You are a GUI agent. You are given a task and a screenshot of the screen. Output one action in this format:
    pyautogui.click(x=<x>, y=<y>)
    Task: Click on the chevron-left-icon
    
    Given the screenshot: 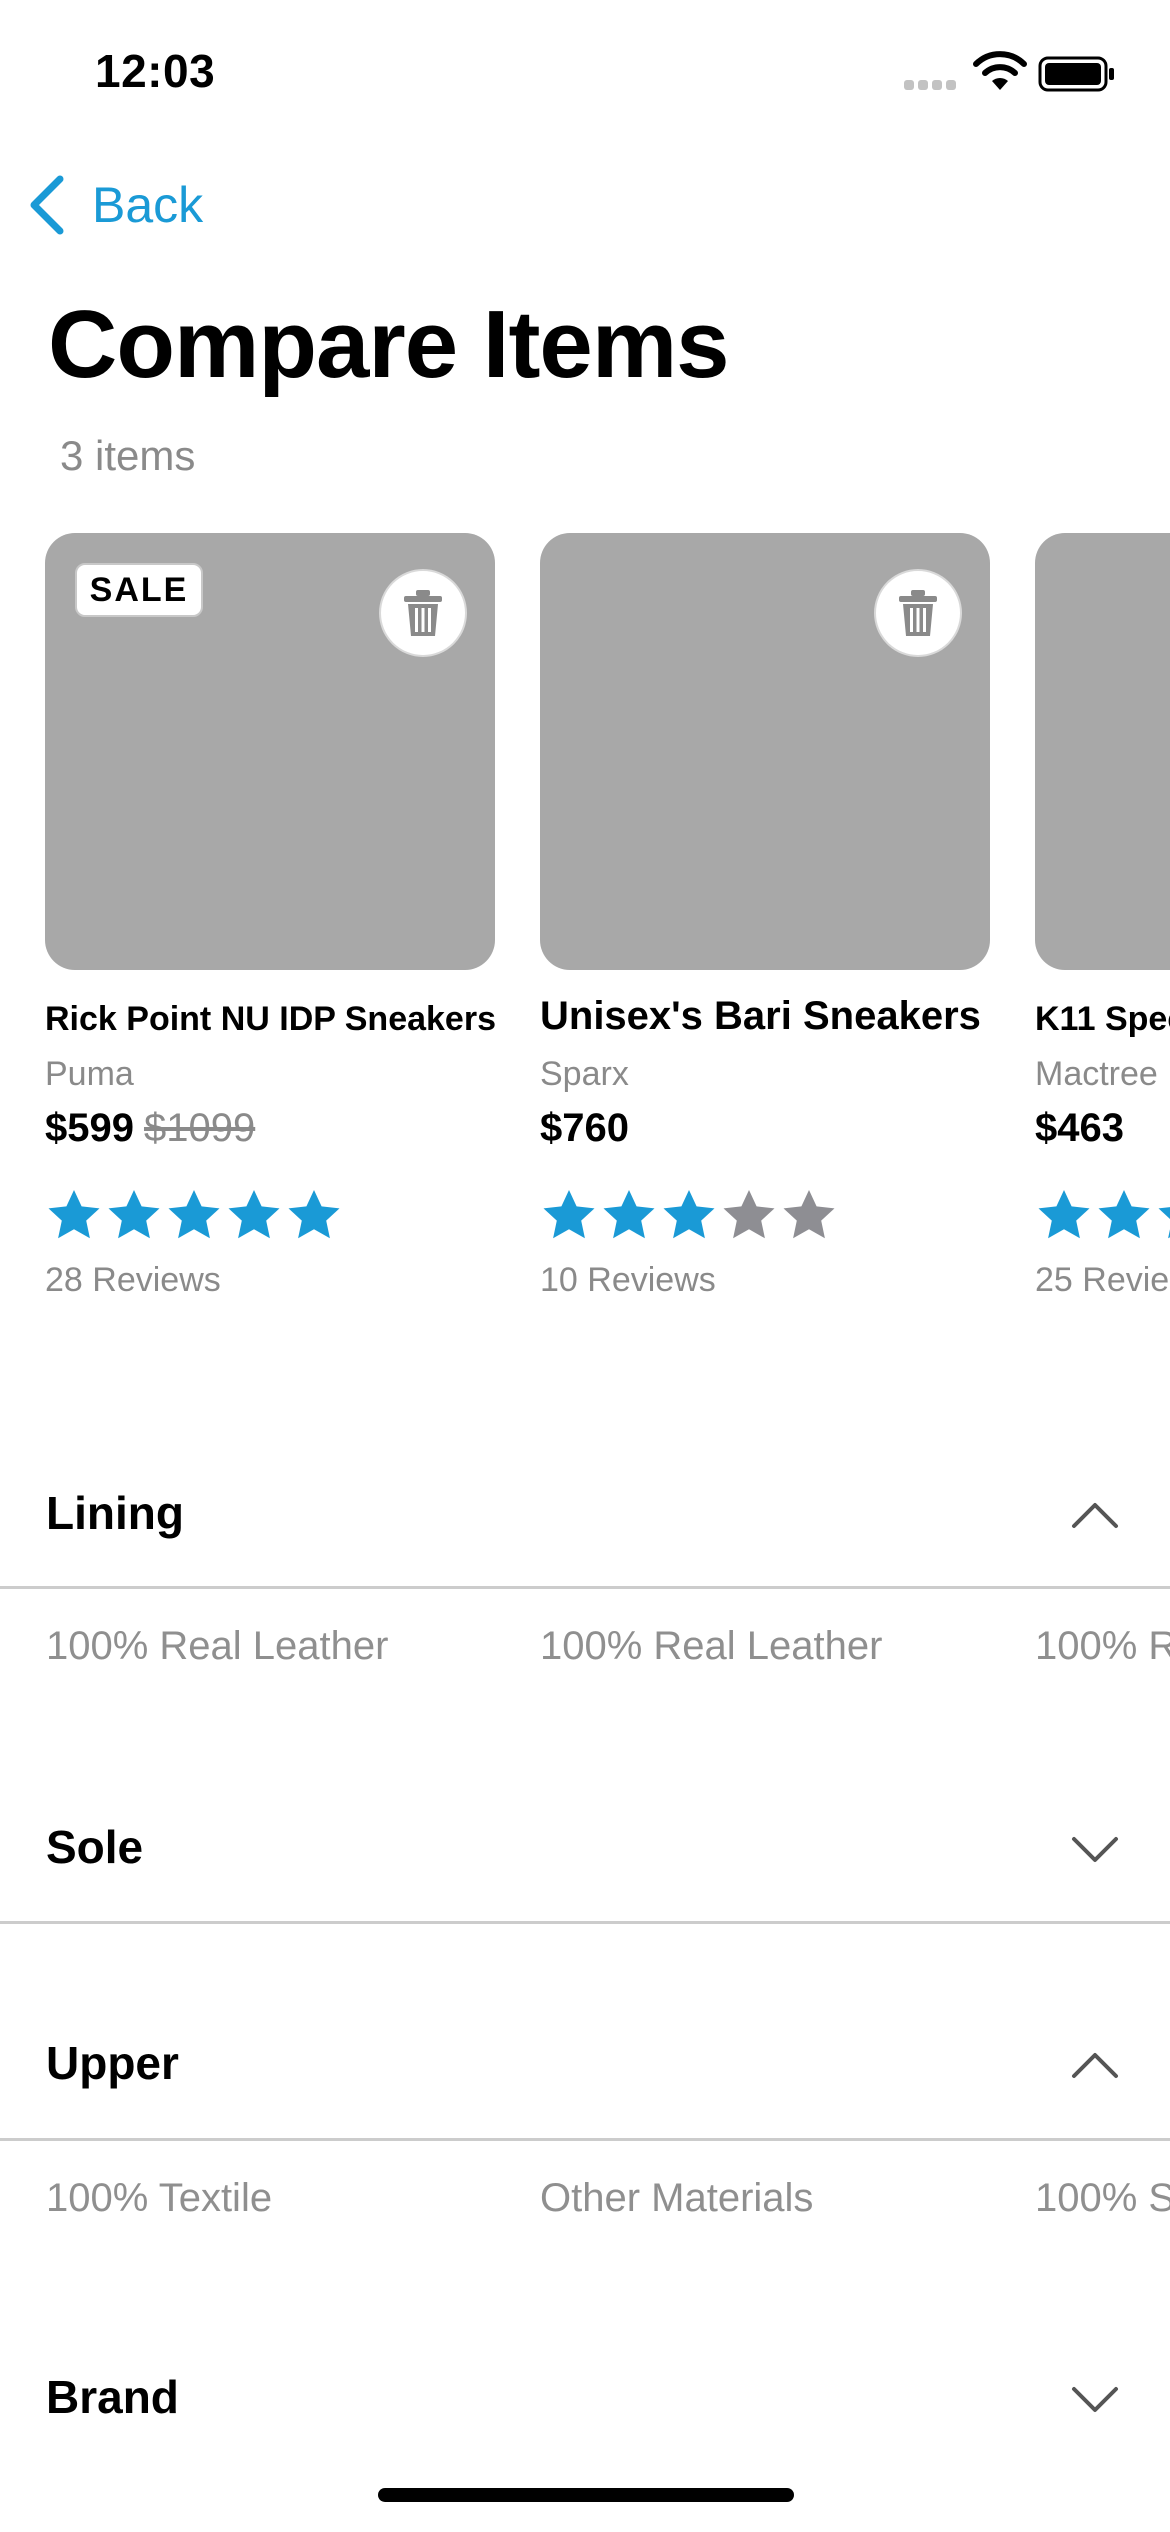 What is the action you would take?
    pyautogui.click(x=47, y=205)
    